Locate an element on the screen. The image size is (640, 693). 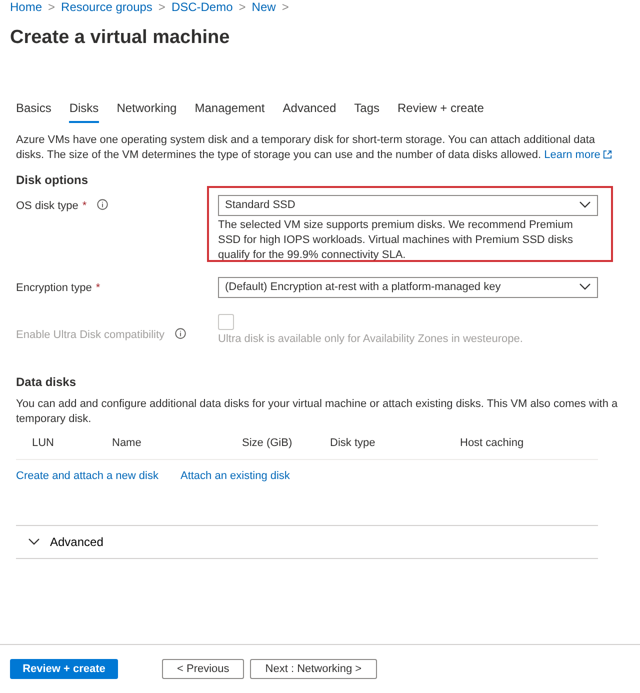
learn-more-link: Learn more is located at coordinates (578, 154).